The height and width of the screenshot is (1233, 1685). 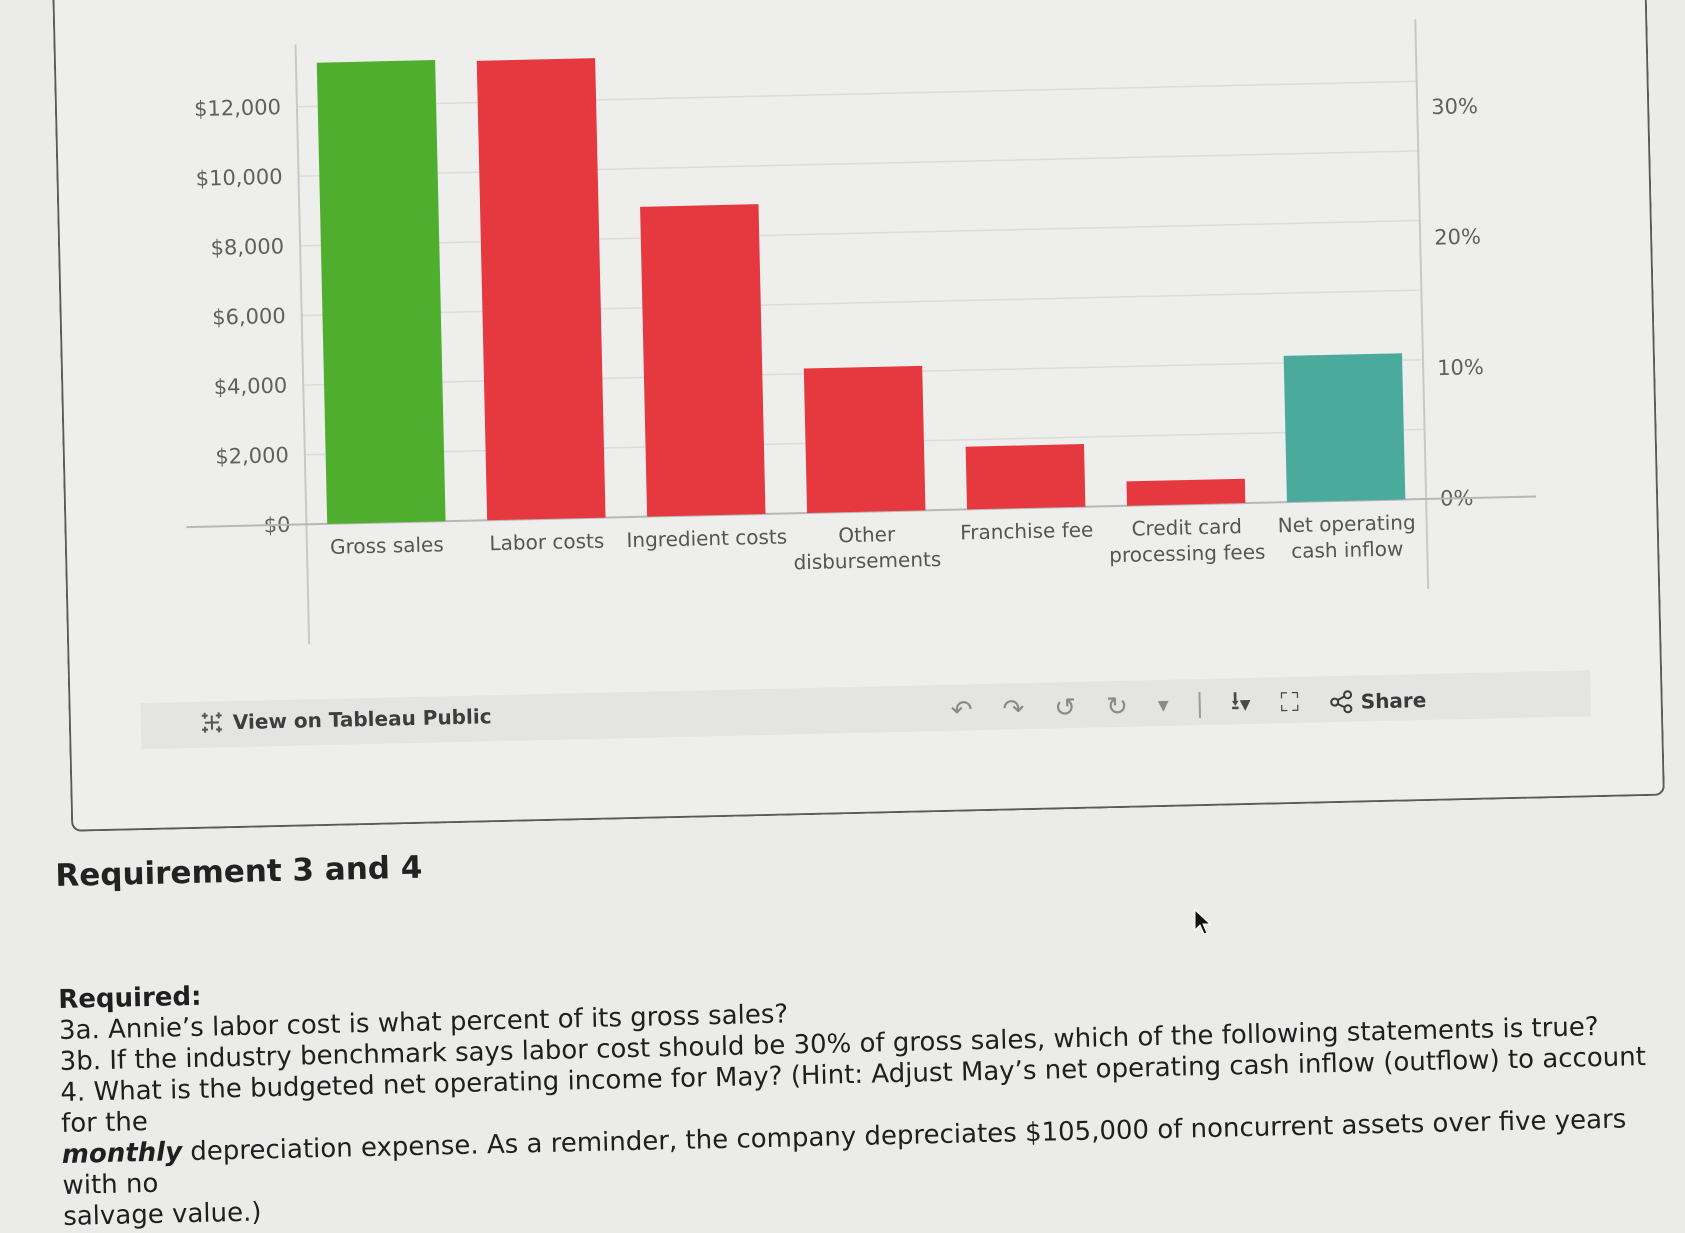 What do you see at coordinates (1065, 708) in the screenshot?
I see `revert-icon: ↺` at bounding box center [1065, 708].